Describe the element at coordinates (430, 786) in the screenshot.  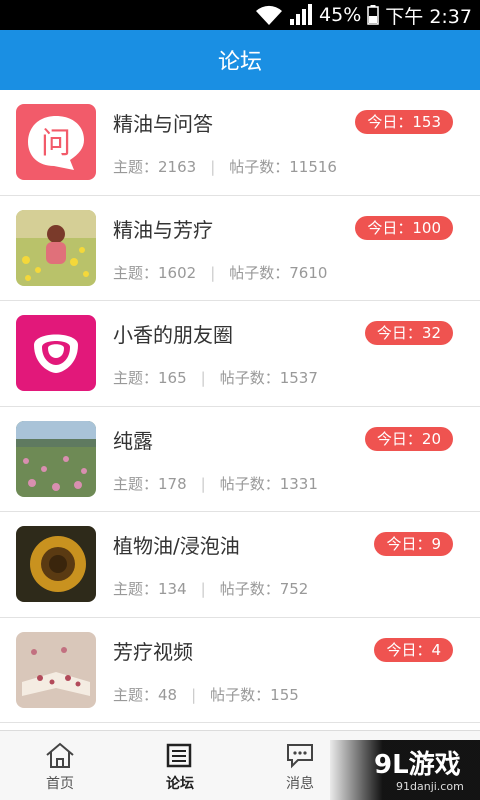
I see `watermark-url: 91danji.com` at that location.